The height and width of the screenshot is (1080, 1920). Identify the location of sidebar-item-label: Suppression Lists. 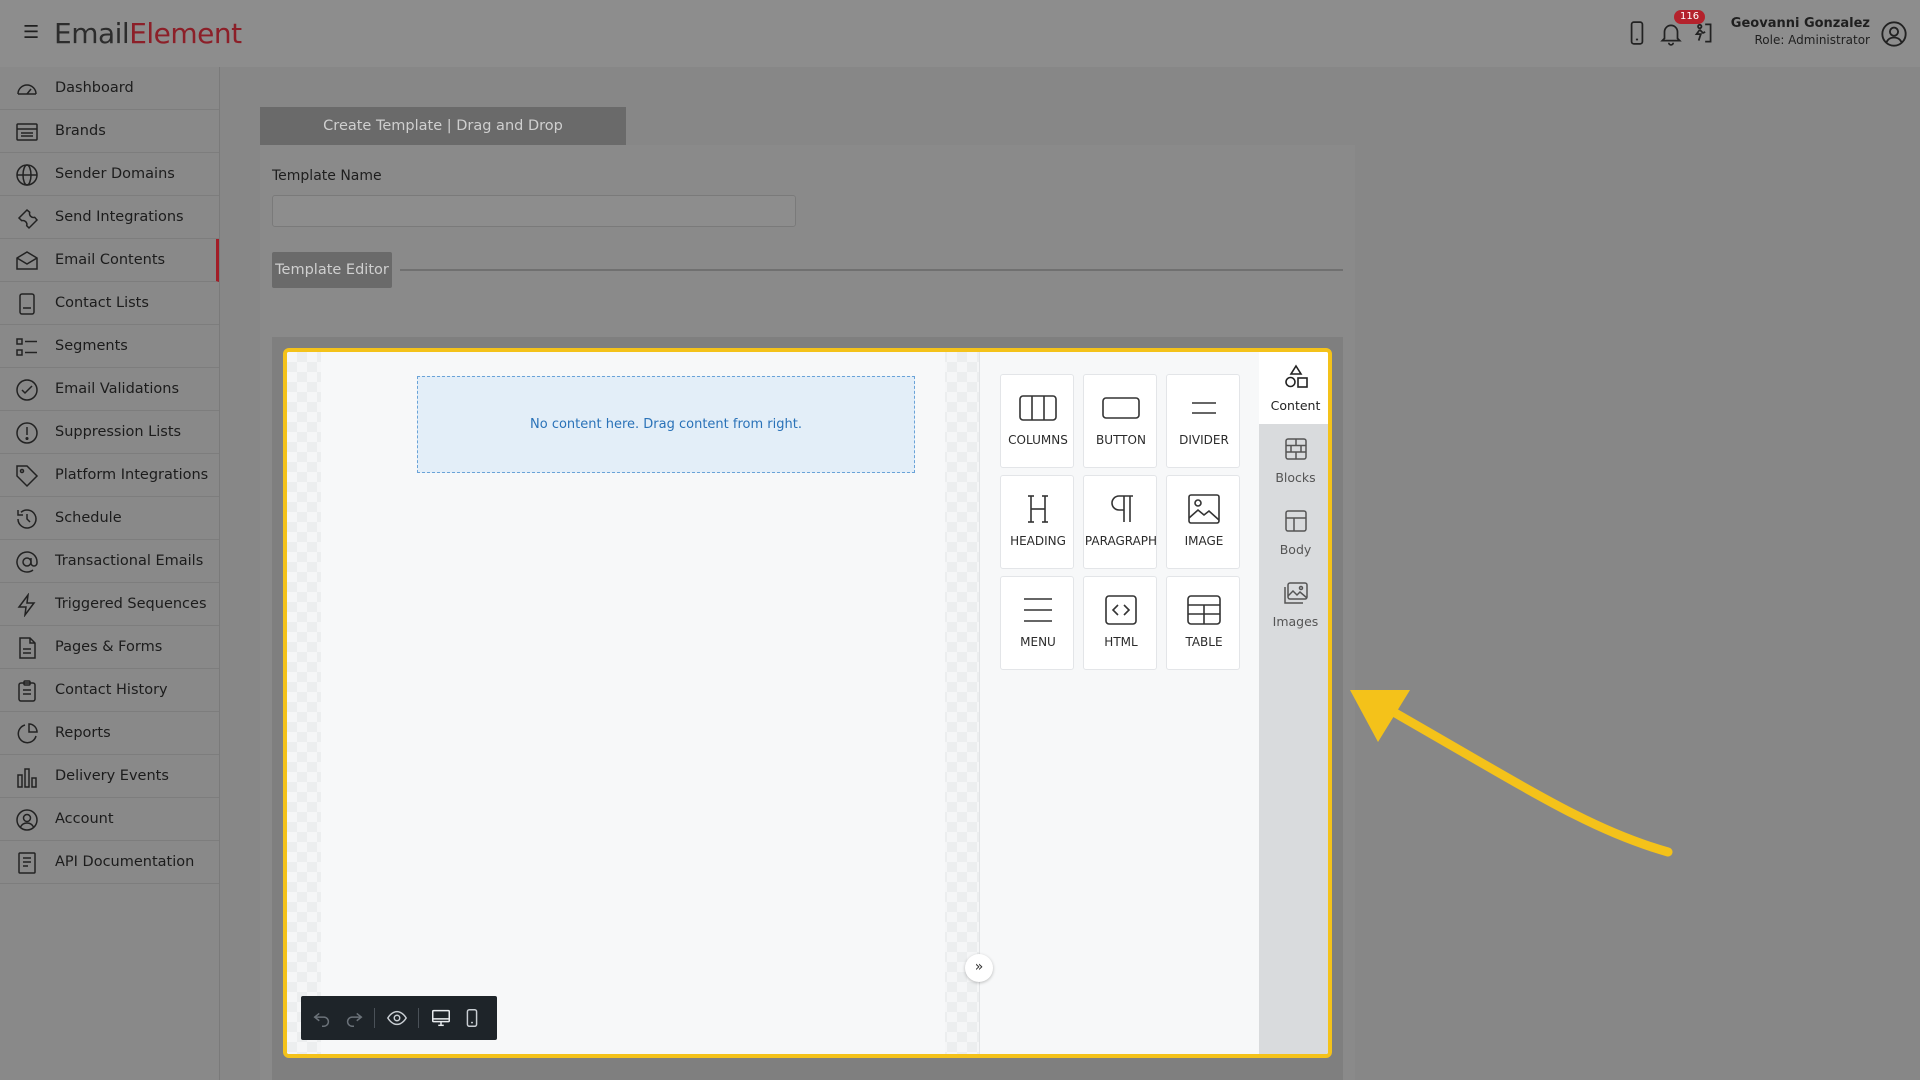
(118, 432).